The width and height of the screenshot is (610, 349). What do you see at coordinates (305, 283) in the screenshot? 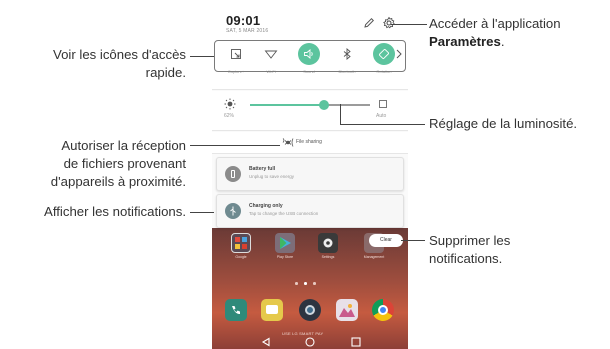
I see `page-indicator-dot-active` at bounding box center [305, 283].